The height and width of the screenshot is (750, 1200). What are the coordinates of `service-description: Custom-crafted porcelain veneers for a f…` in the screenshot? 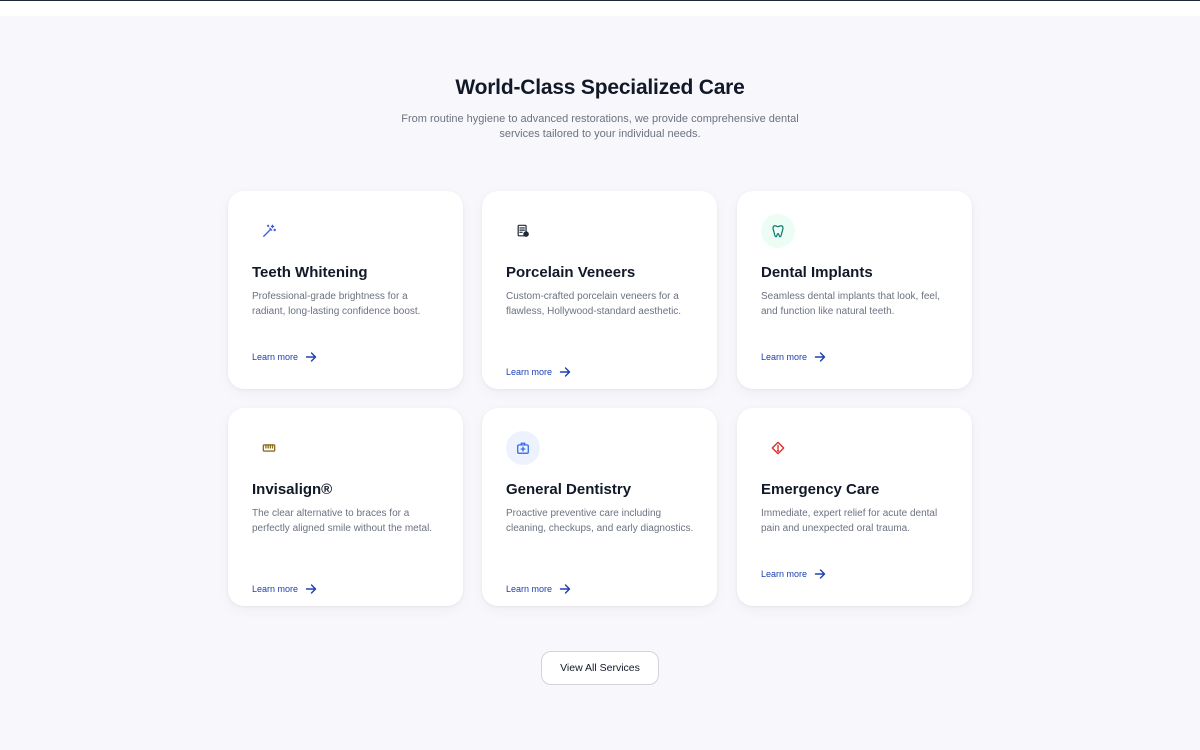 It's located at (594, 304).